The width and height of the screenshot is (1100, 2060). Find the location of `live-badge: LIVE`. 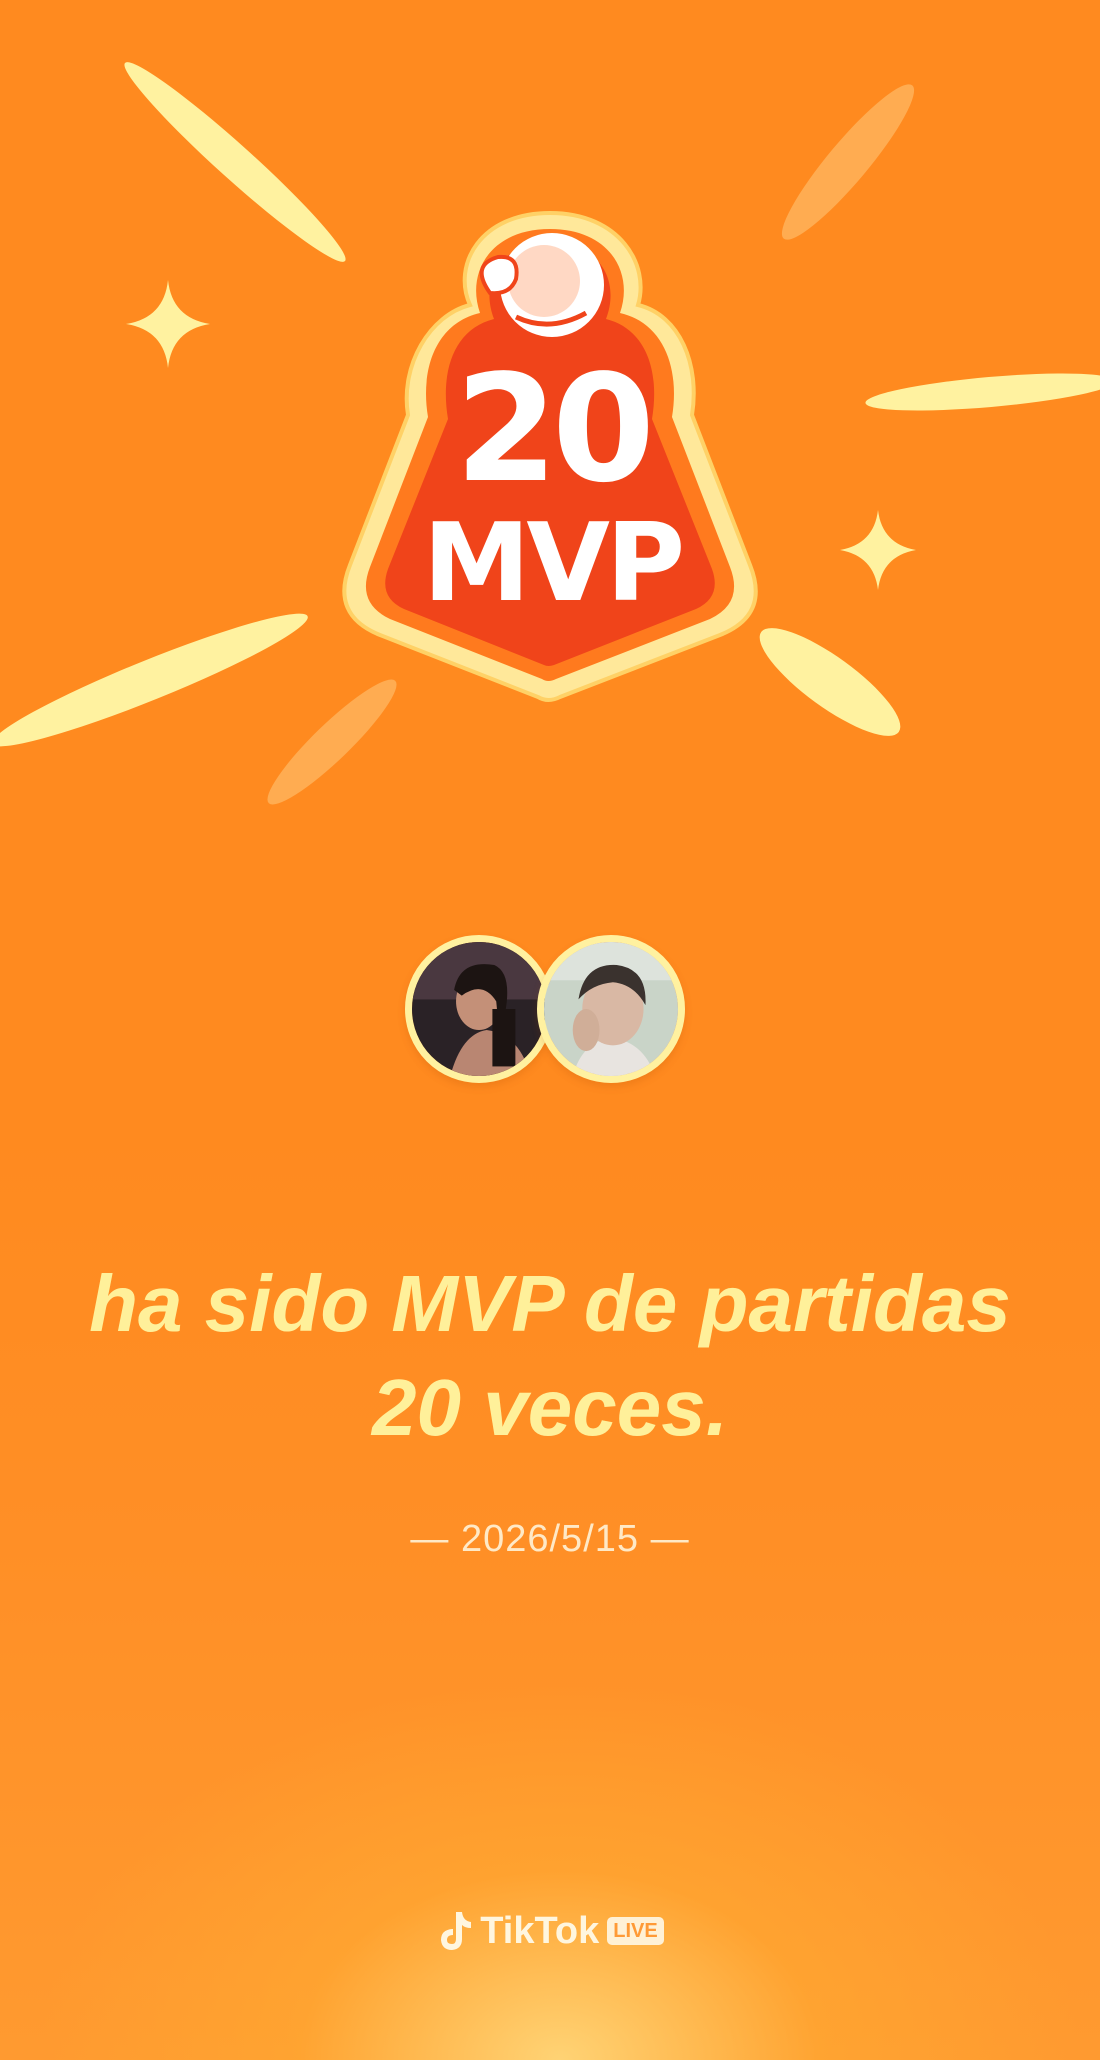

live-badge: LIVE is located at coordinates (635, 1931).